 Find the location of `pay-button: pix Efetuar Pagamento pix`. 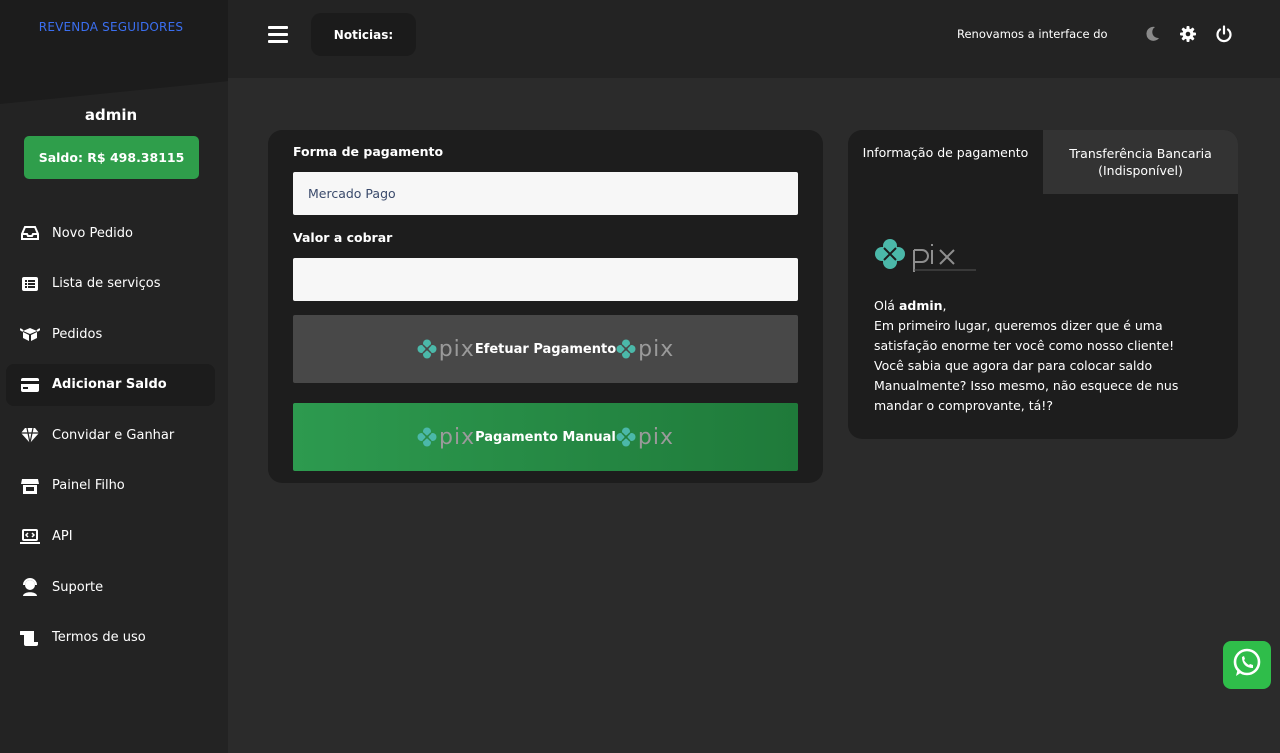

pay-button: pix Efetuar Pagamento pix is located at coordinates (545, 349).